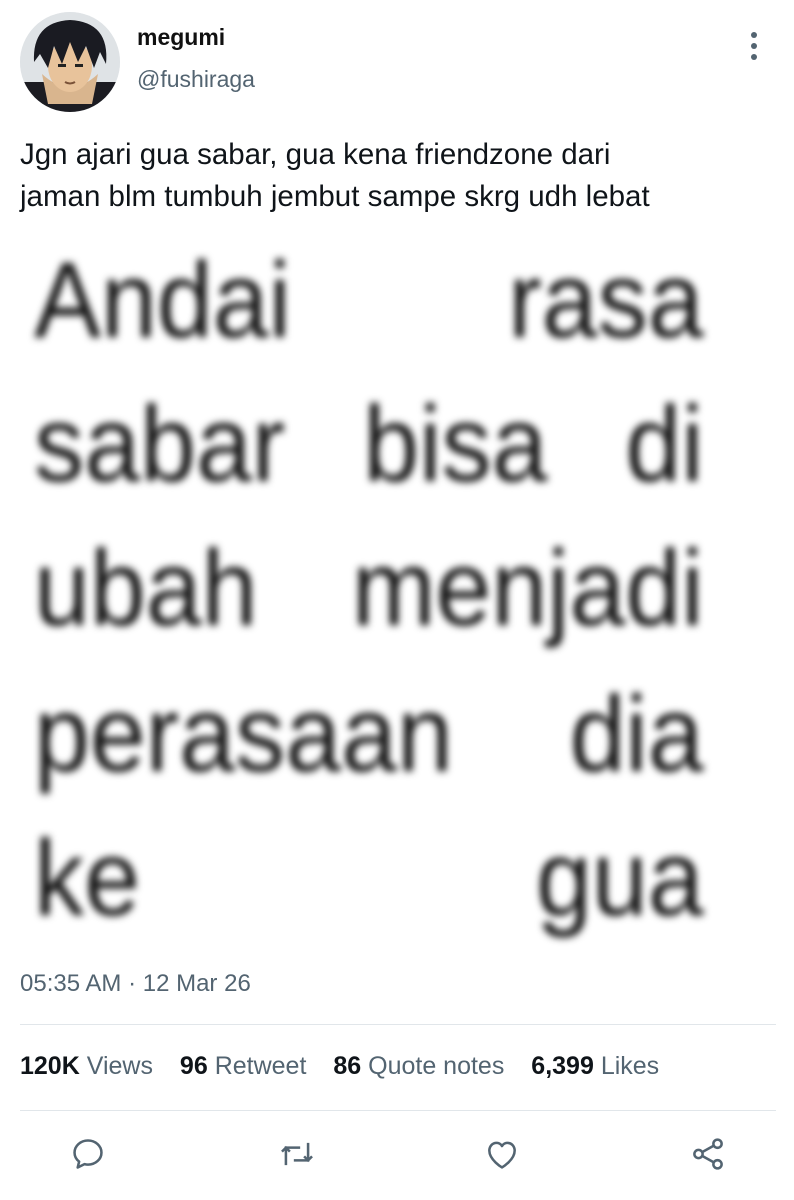  I want to click on share-button, so click(708, 1154).